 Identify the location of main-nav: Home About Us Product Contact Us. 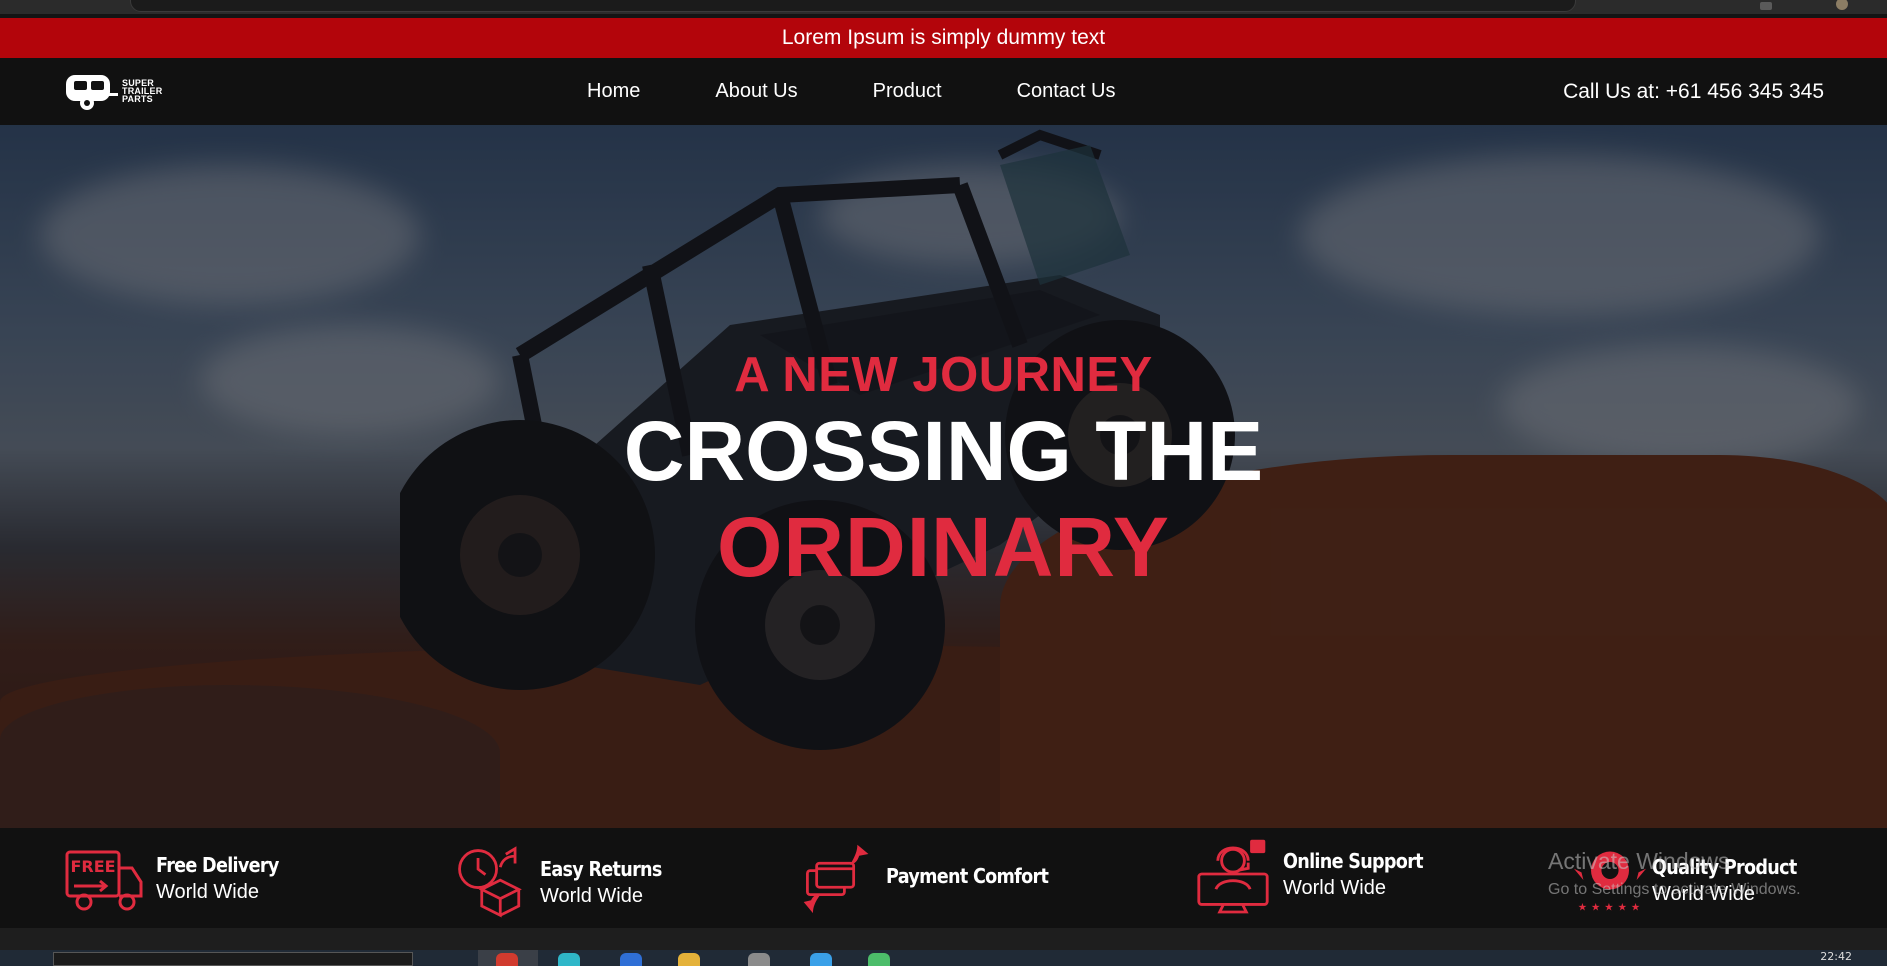
(851, 91).